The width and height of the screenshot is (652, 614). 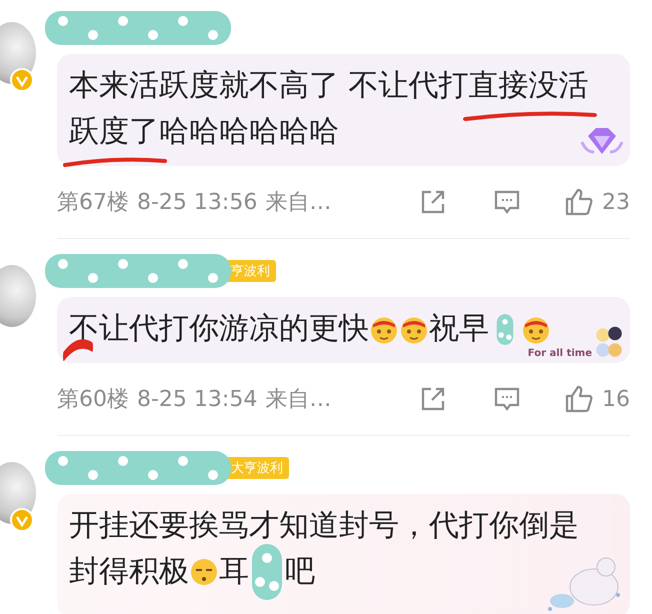 I want to click on like-count: 23, so click(x=616, y=202).